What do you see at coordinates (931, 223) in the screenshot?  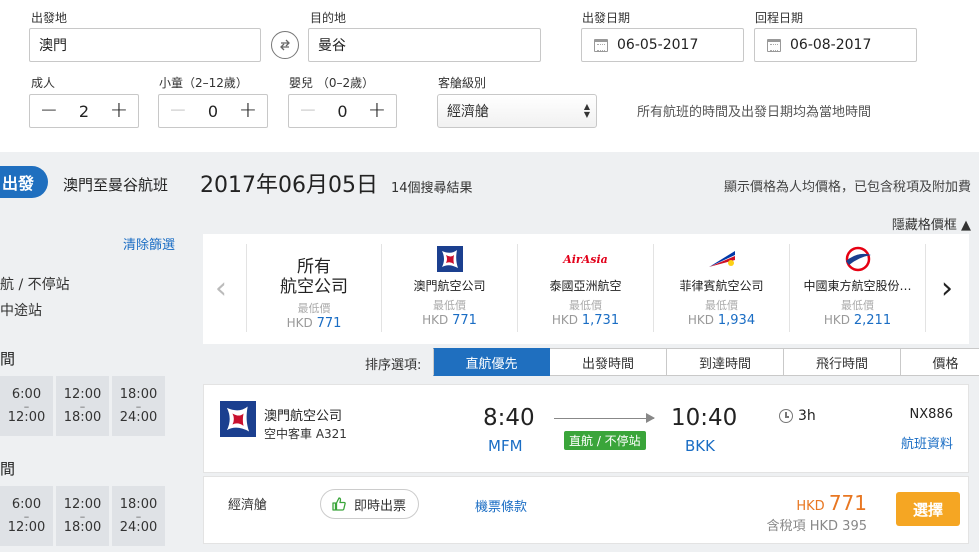 I see `hide-price-toggle: 隱藏格價框 ▲` at bounding box center [931, 223].